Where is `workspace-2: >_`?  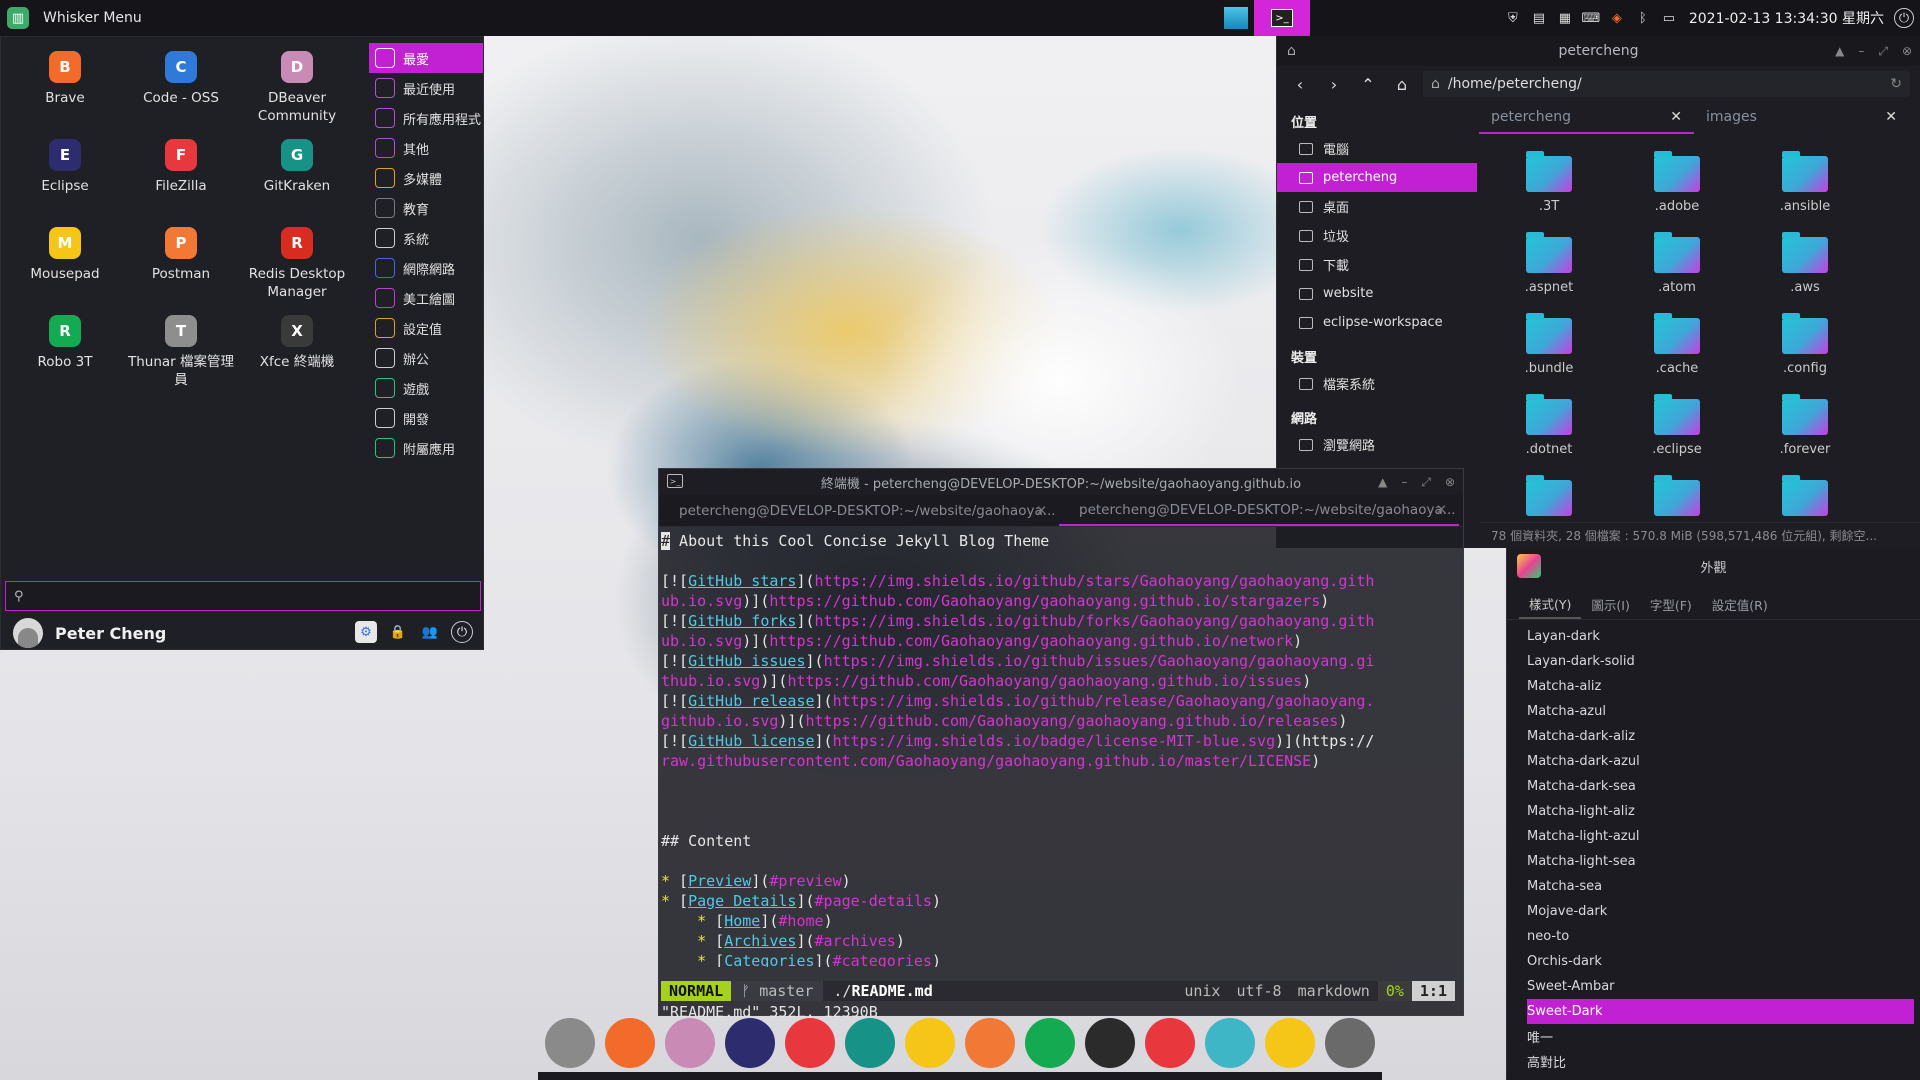 workspace-2: >_ is located at coordinates (1282, 18).